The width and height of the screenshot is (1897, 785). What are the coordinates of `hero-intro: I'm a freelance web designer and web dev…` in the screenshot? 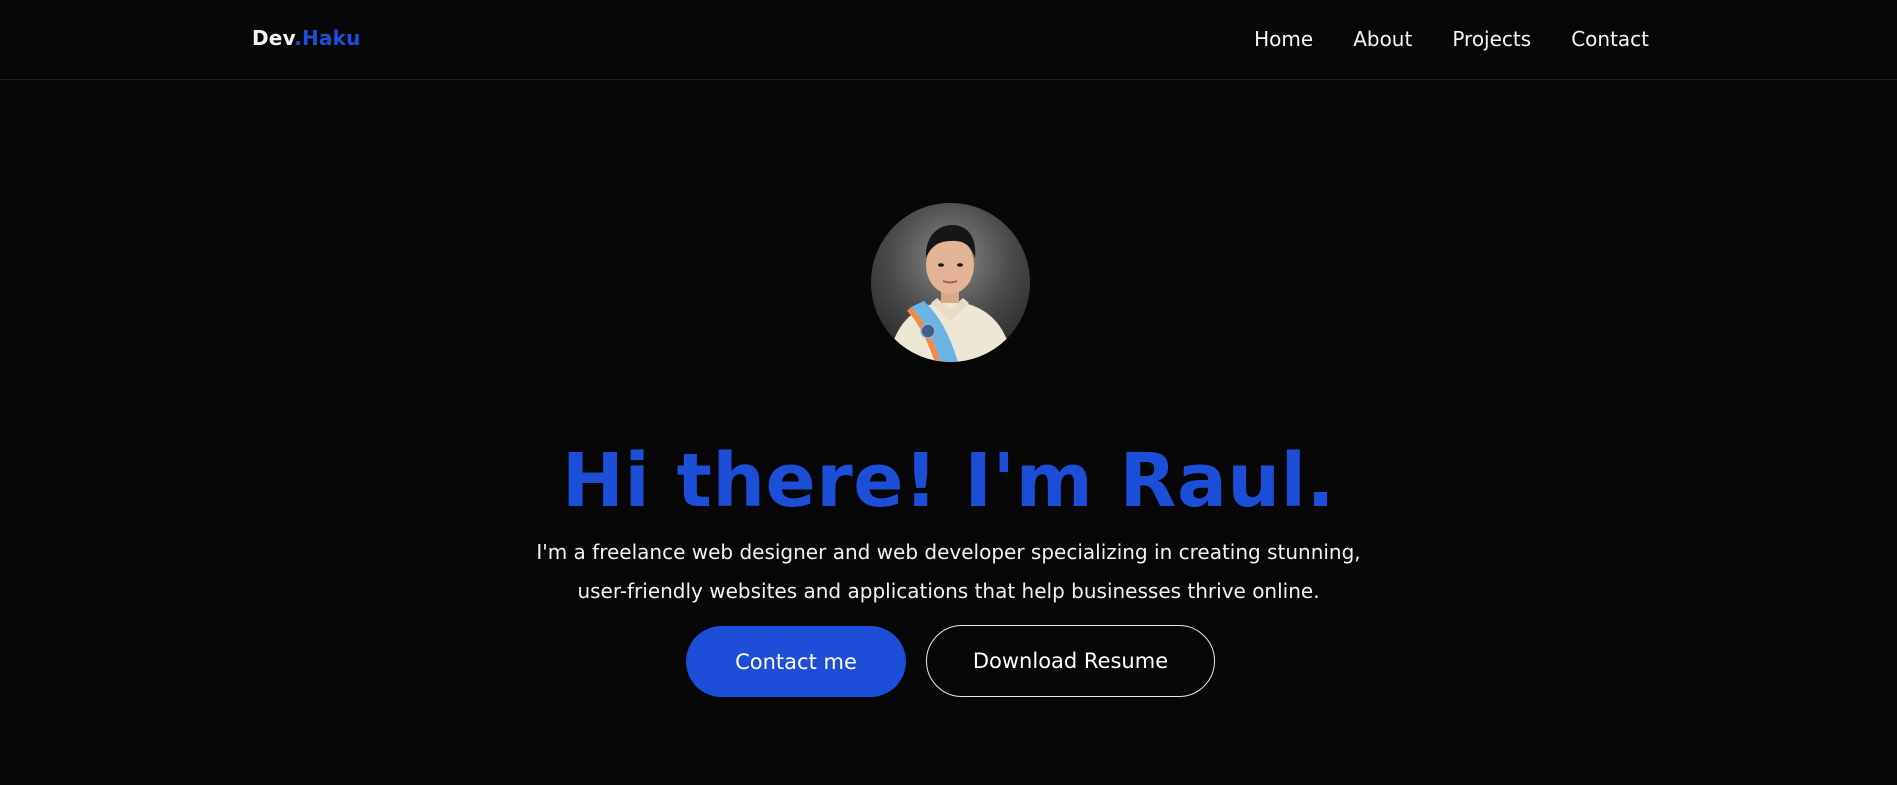 It's located at (948, 572).